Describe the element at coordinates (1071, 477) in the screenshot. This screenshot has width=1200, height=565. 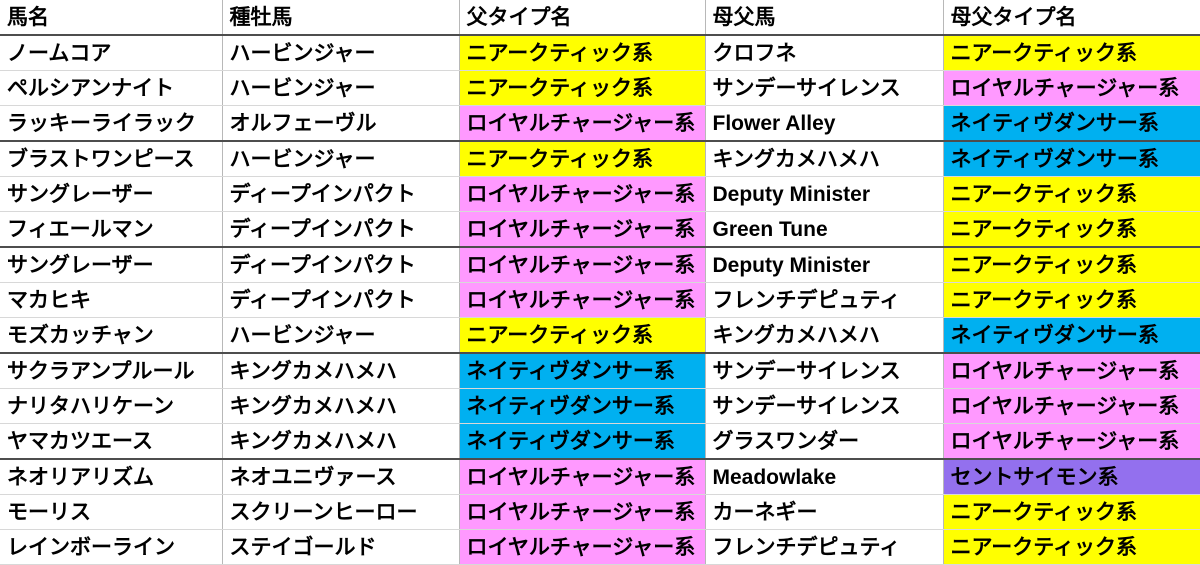
I see `cell-broodmare-sire-type: セントサイモン系` at that location.